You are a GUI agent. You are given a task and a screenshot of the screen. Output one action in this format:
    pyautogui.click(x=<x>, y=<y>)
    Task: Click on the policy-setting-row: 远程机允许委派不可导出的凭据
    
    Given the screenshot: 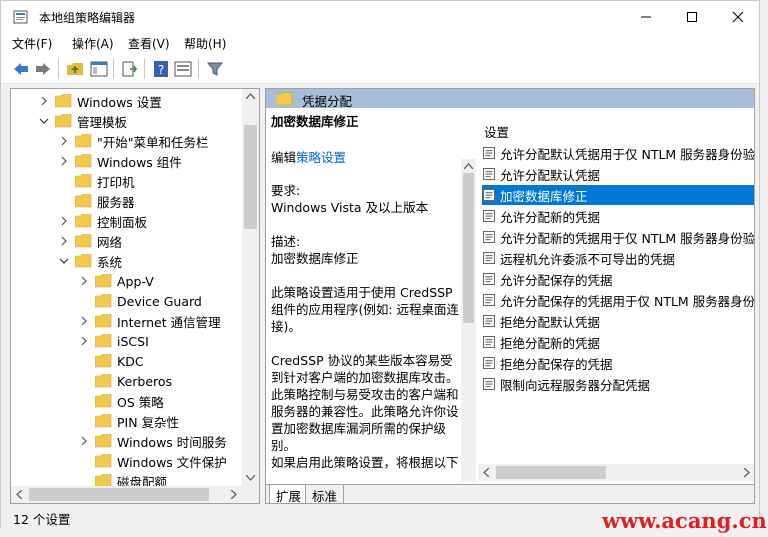 What is the action you would take?
    pyautogui.click(x=618, y=258)
    